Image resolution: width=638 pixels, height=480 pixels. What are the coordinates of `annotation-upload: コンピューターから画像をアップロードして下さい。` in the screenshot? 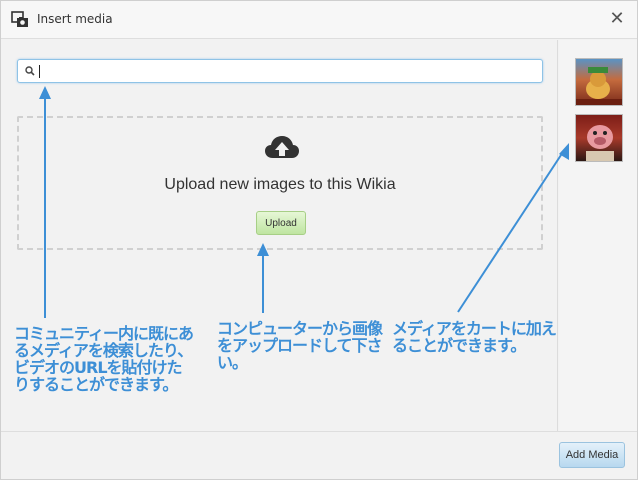 It's located at (300, 345).